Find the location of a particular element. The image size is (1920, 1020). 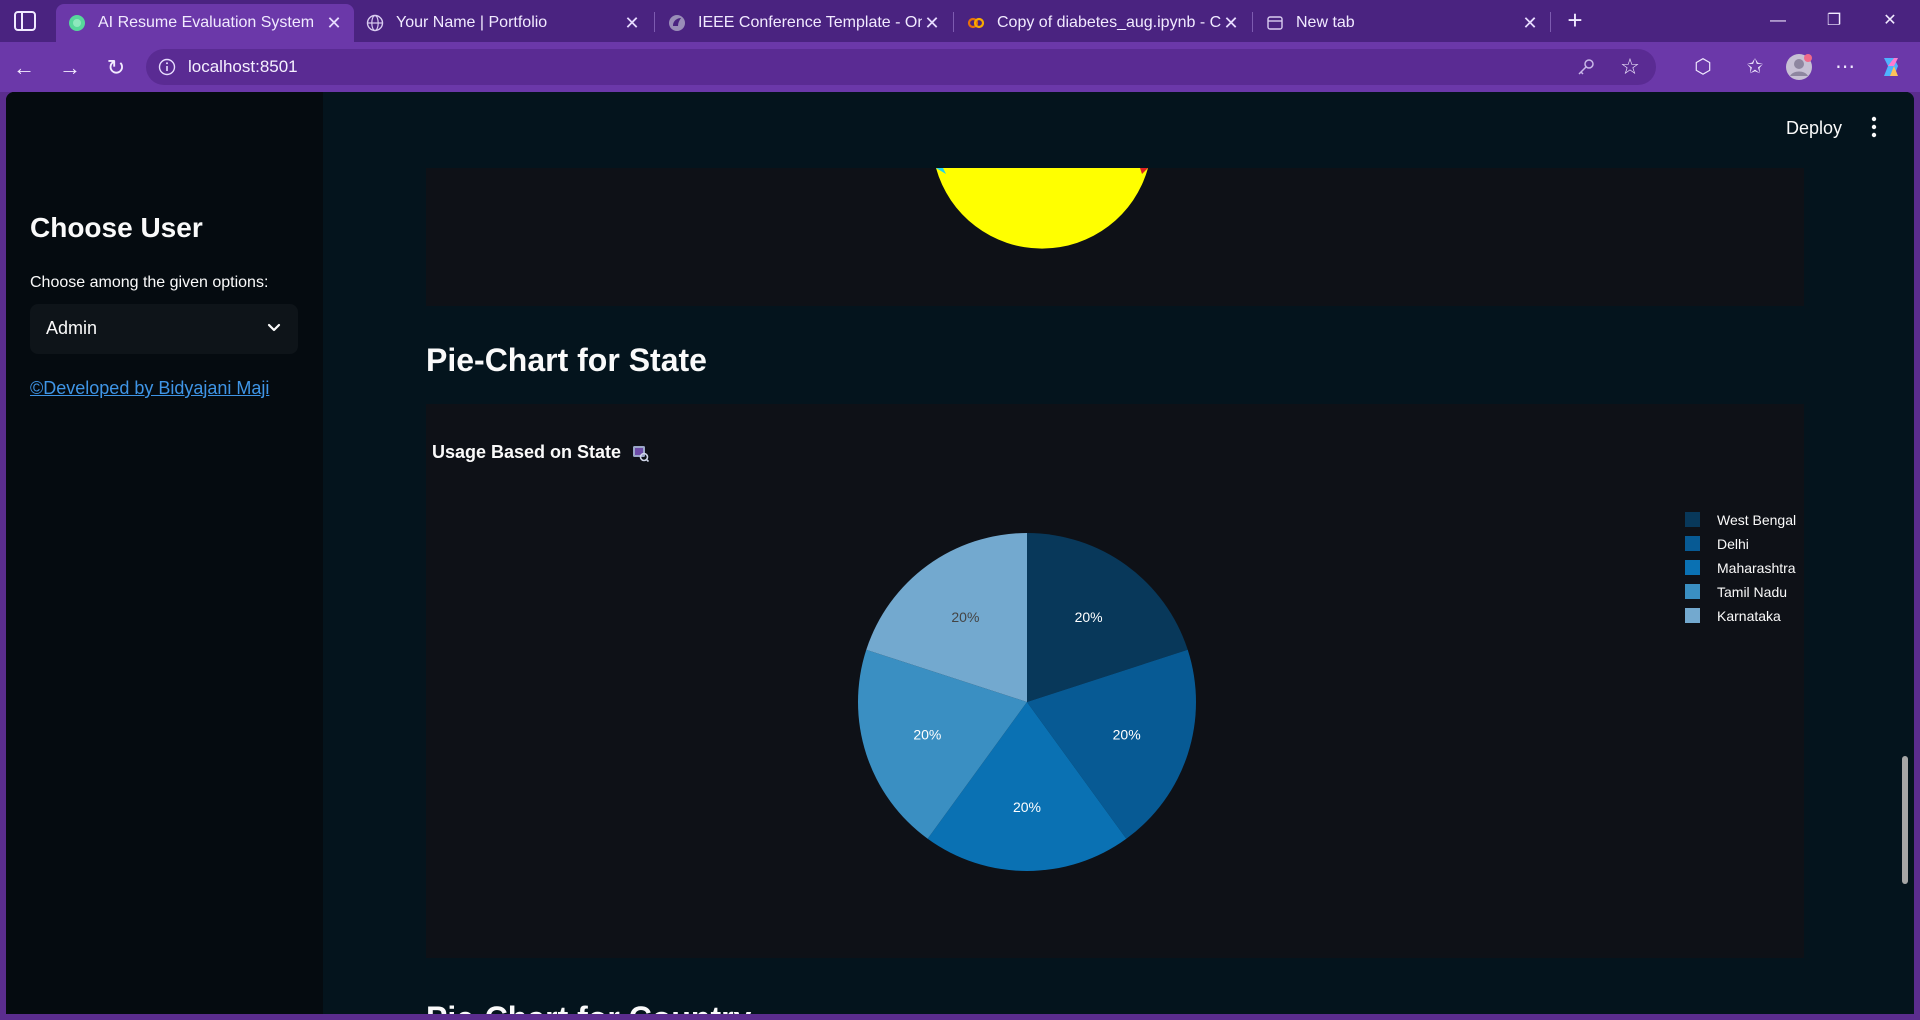

legend-item-label: Maharashtra is located at coordinates (1756, 568).